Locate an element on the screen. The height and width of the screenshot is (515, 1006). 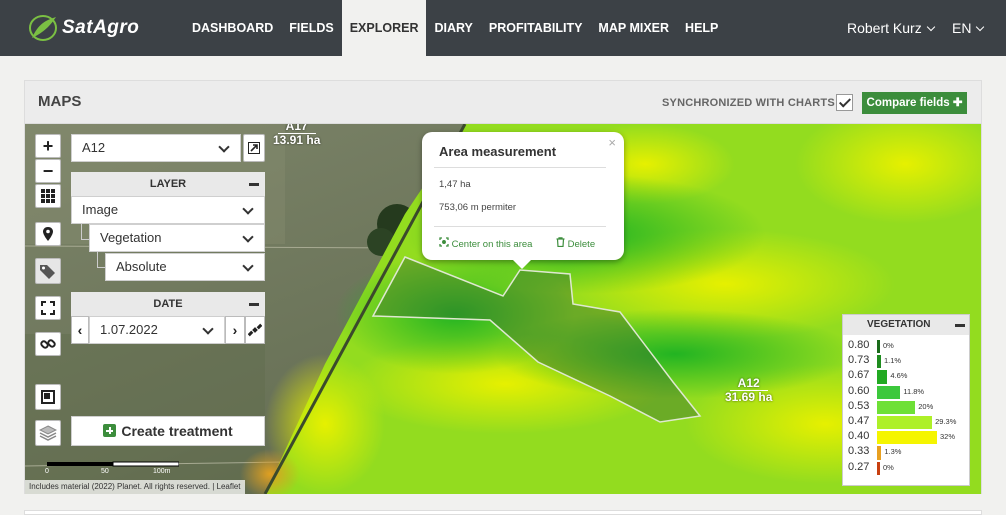
nav-item-help: HELP is located at coordinates (701, 28).